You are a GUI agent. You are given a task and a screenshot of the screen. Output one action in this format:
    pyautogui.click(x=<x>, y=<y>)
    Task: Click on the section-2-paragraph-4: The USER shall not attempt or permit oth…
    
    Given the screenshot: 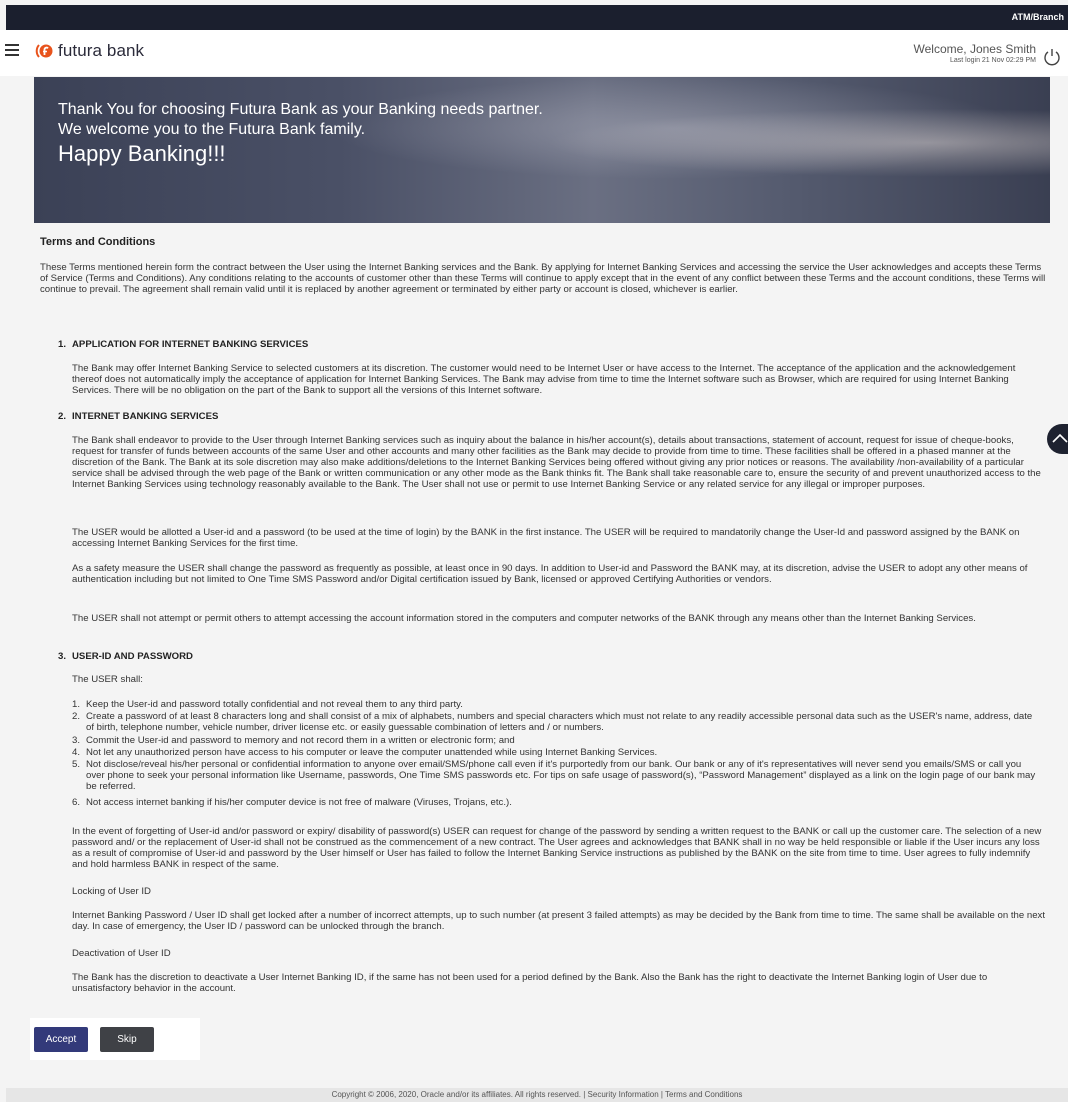 What is the action you would take?
    pyautogui.click(x=524, y=618)
    